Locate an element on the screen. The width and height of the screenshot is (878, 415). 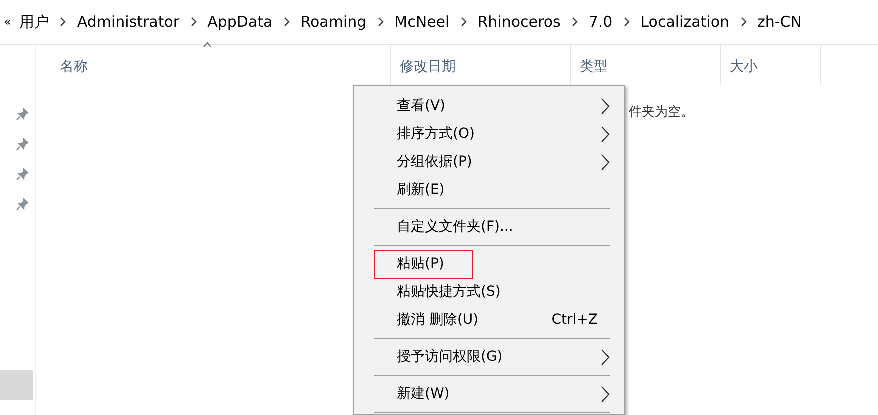
menu-item: 分组依据(P) is located at coordinates (489, 162).